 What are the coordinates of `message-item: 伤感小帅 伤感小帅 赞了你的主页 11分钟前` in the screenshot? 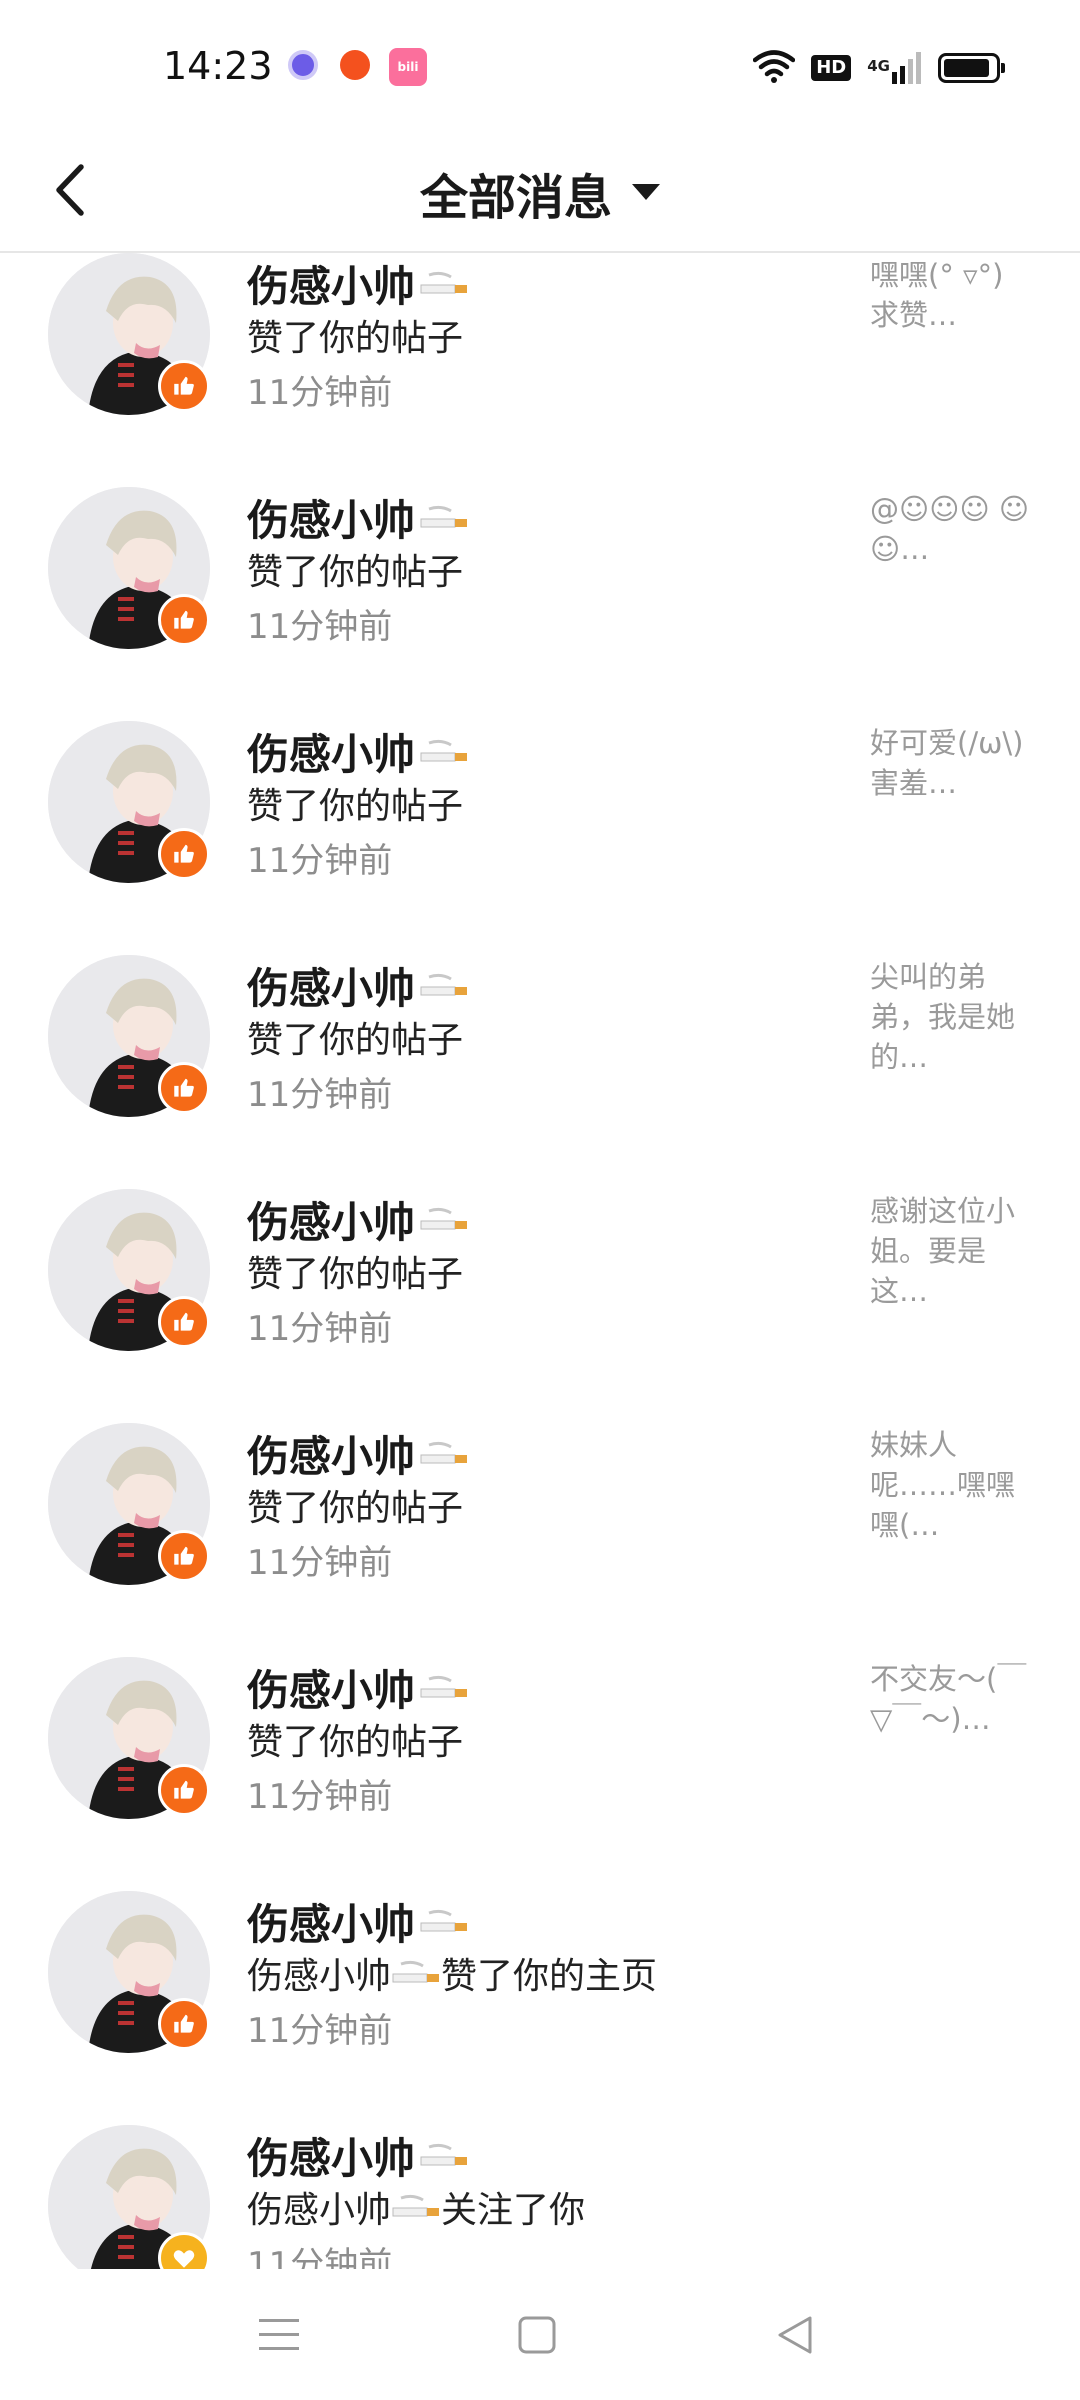 It's located at (540, 2008).